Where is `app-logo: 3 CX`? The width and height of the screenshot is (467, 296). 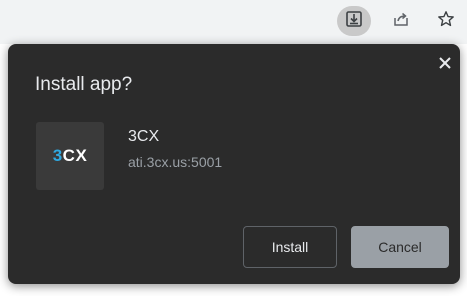
app-logo: 3 CX is located at coordinates (70, 156).